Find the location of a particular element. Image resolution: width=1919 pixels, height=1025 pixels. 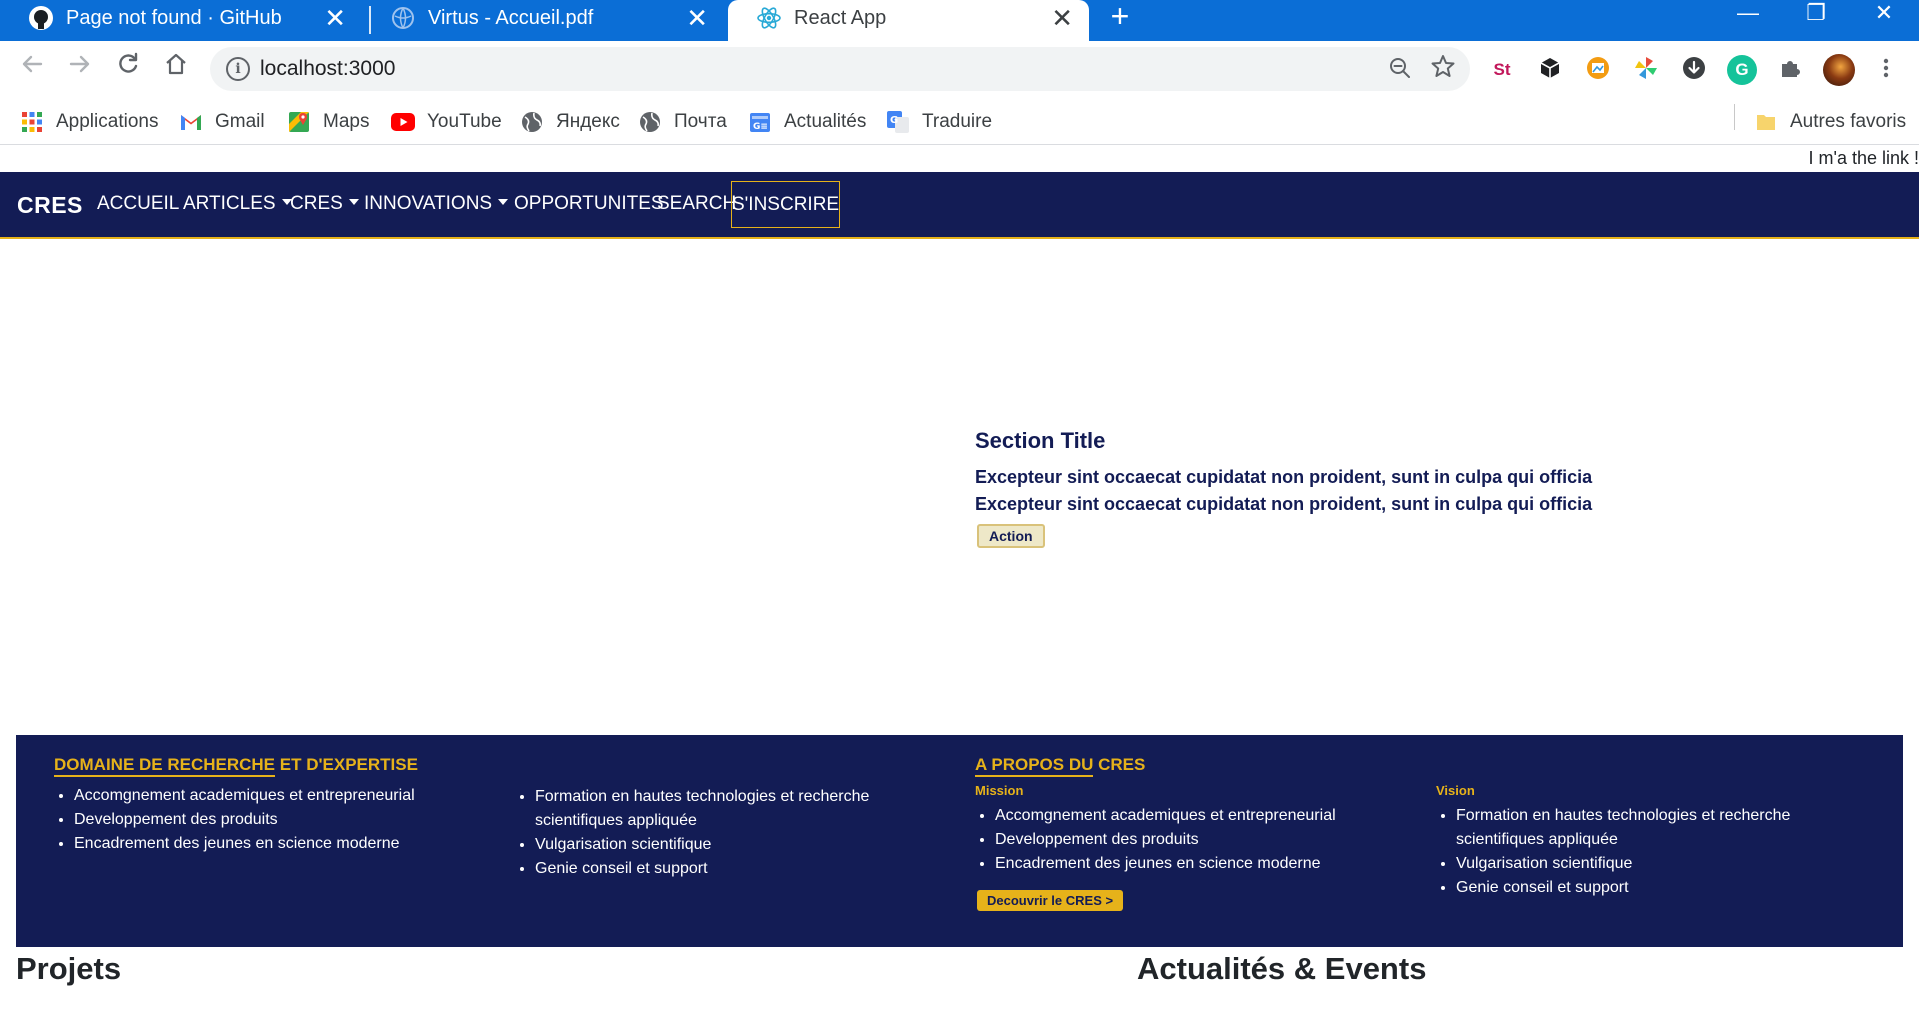

domain-heading-underlined: DOMAINE DE RECHERCHE is located at coordinates (165, 766).